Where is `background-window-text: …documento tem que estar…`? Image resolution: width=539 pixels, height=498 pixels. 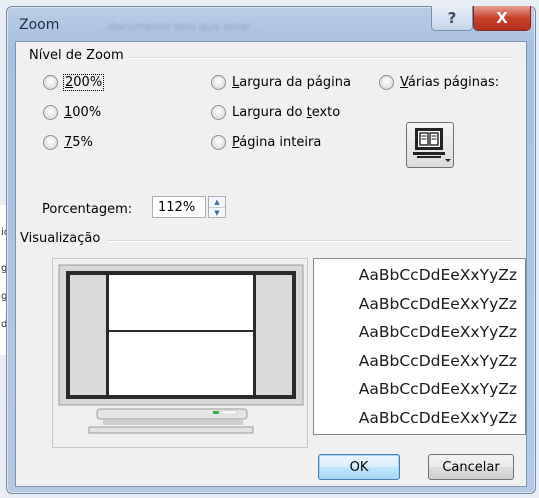
background-window-text: …documento tem que estar… is located at coordinates (180, 26).